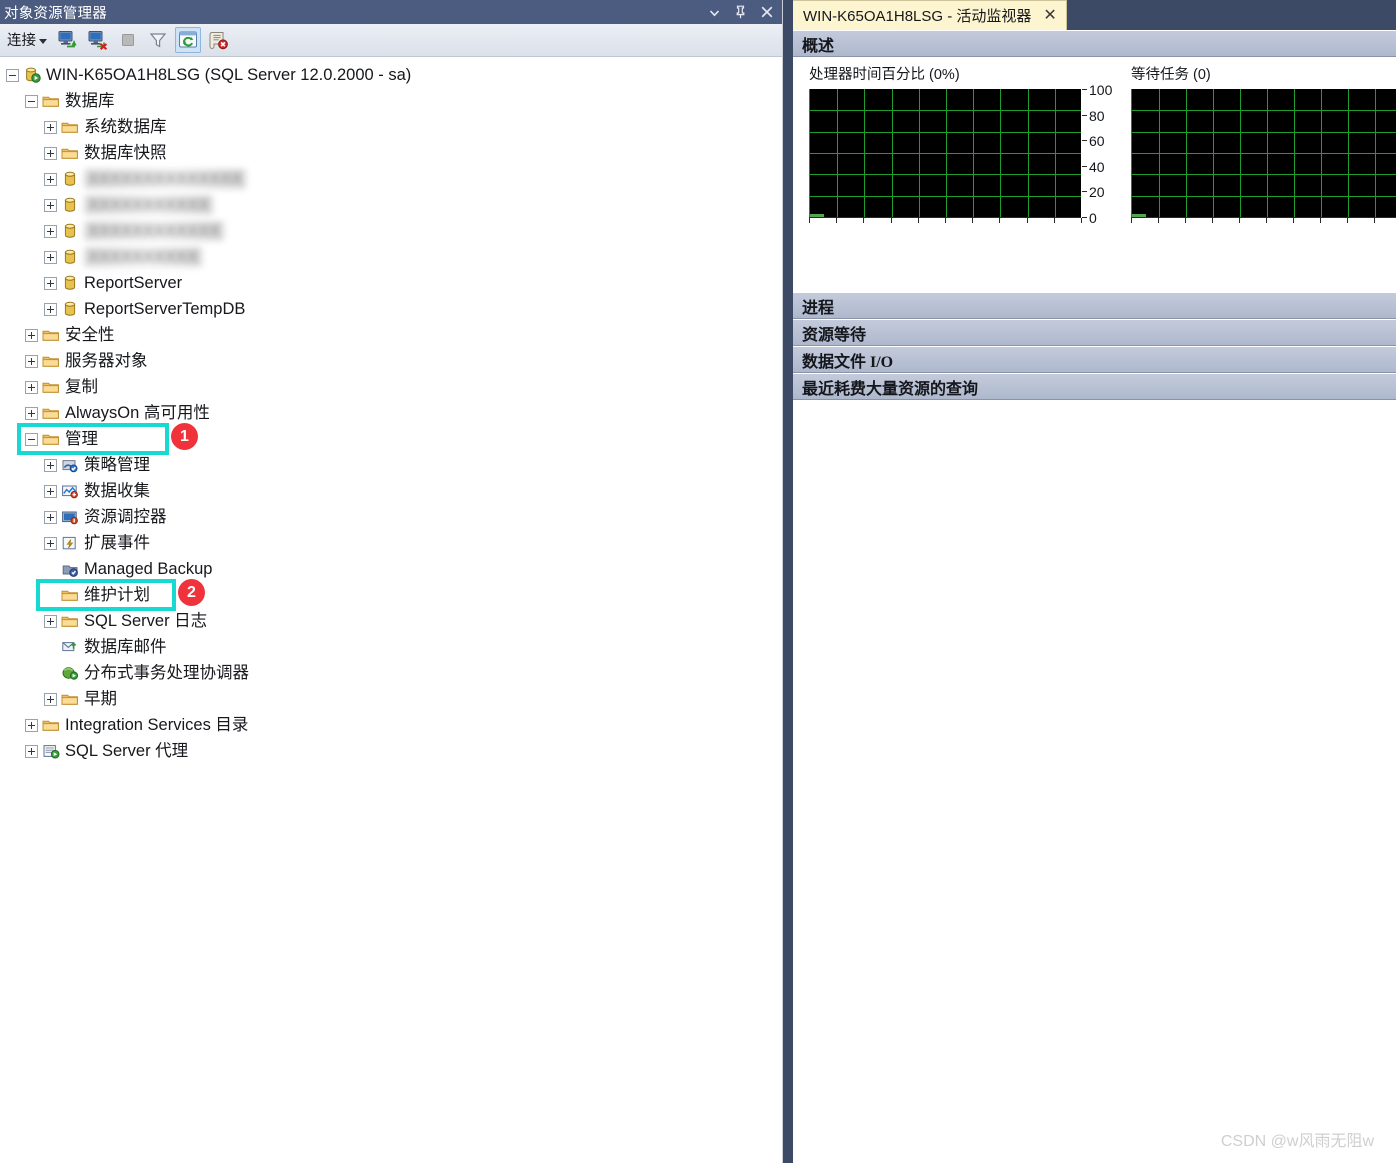  What do you see at coordinates (391, 465) in the screenshot?
I see `tree-node-policy-management: 策略管理` at bounding box center [391, 465].